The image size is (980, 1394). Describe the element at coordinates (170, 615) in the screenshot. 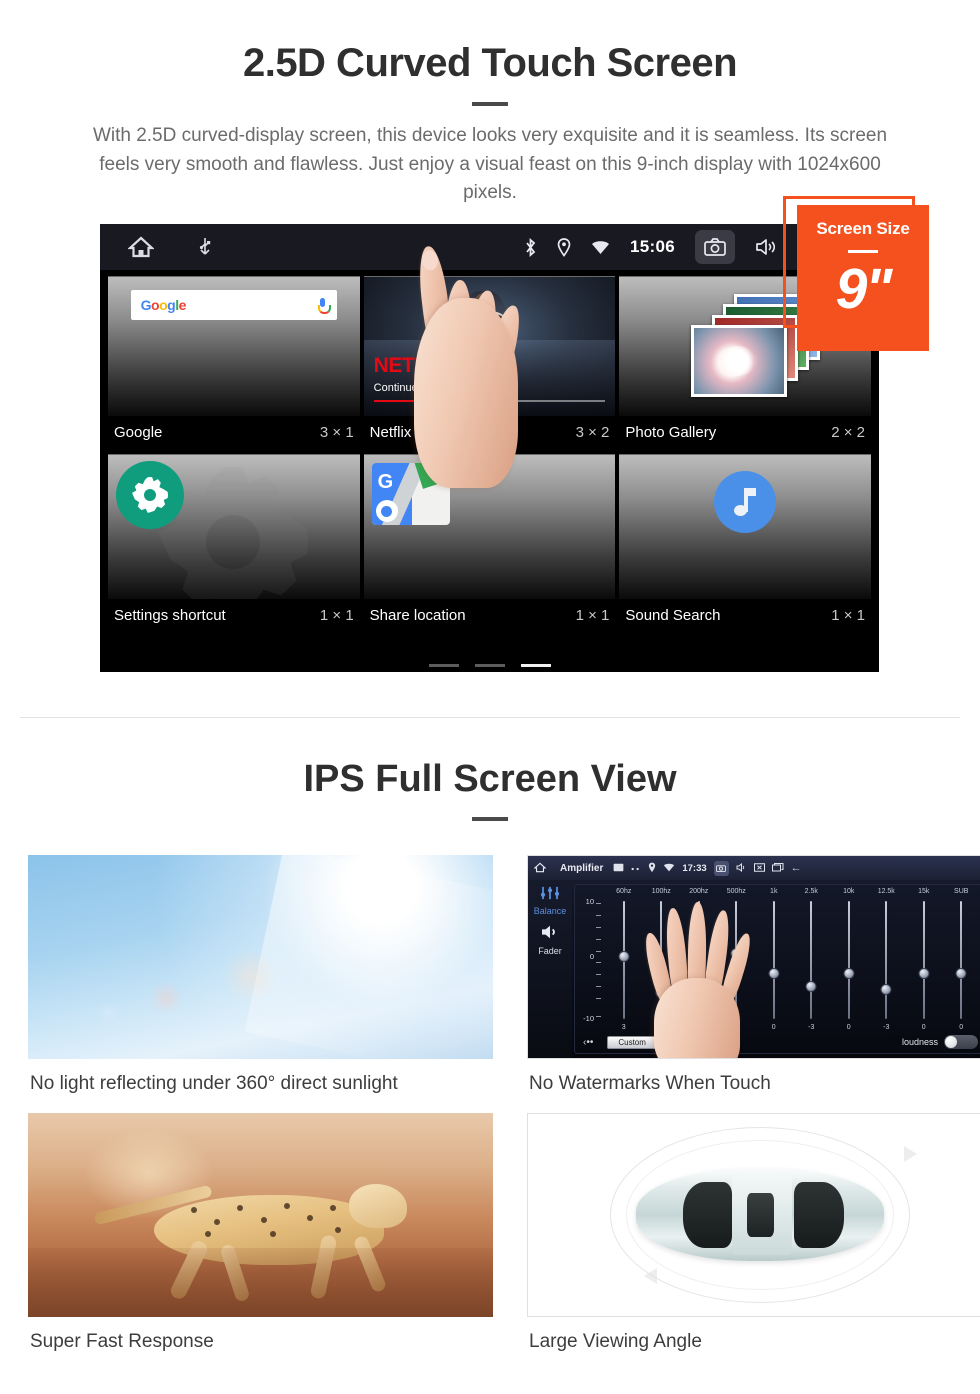

I see `widget-name: Settings shortcut` at that location.